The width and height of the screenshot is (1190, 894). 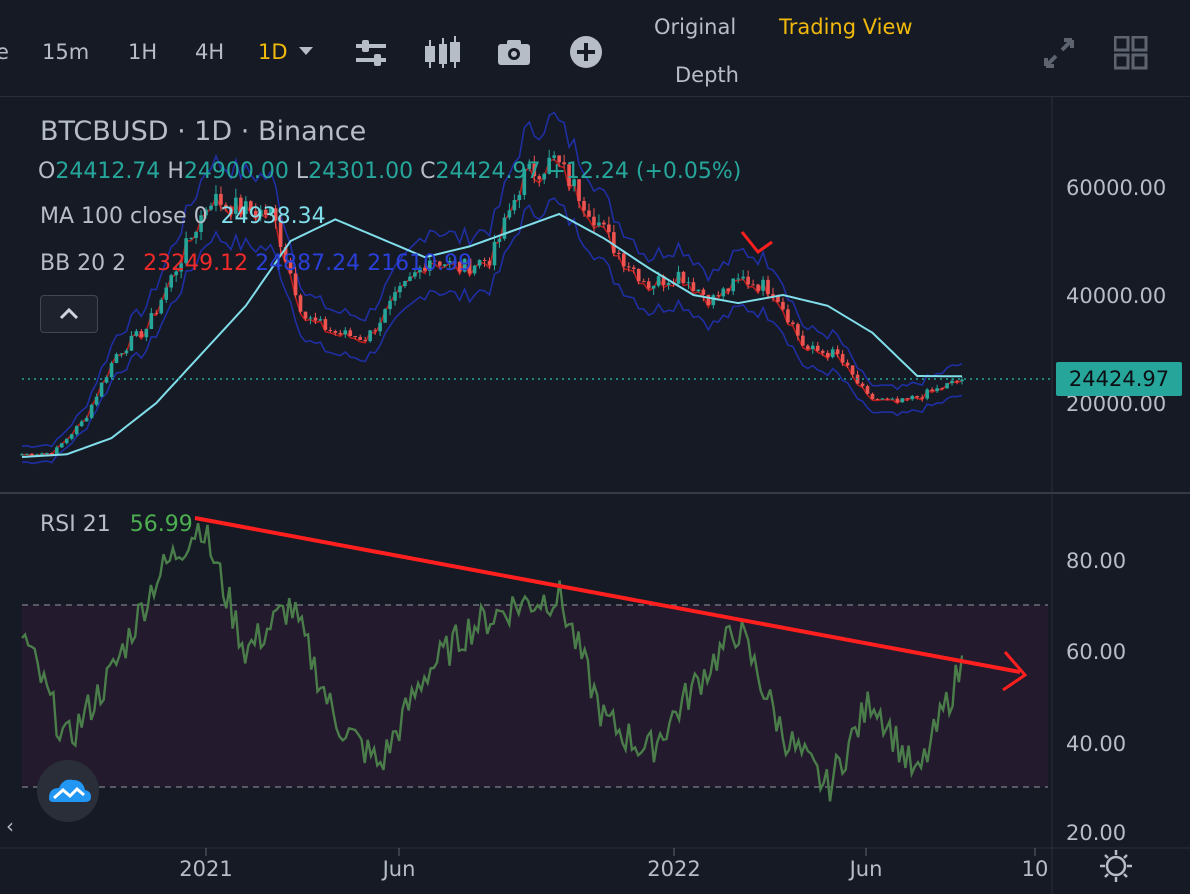 I want to click on rsi-legend: RSI 21 56.99, so click(x=116, y=524).